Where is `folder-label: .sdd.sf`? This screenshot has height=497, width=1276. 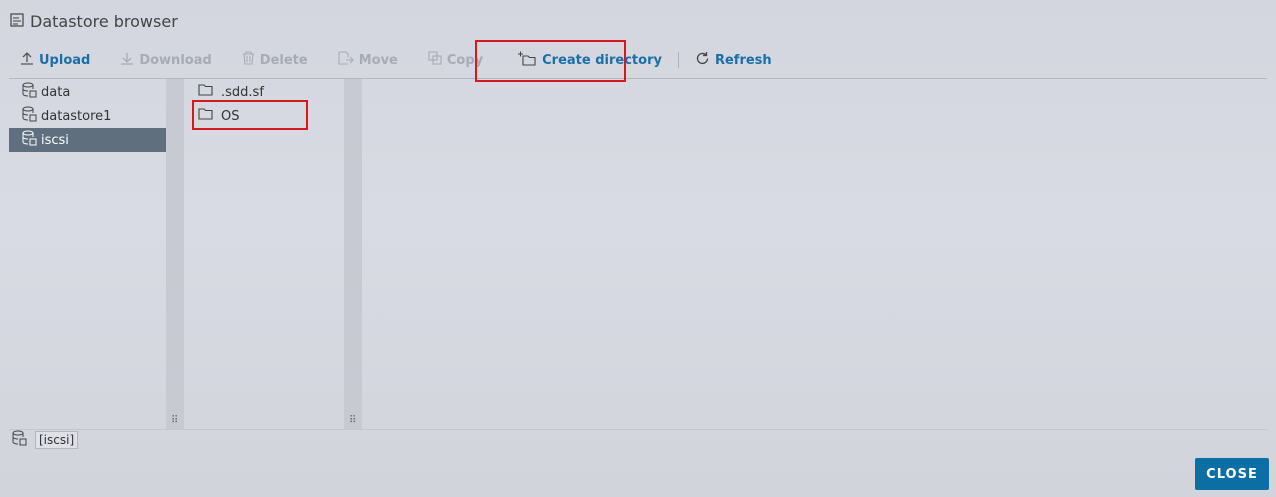
folder-label: .sdd.sf is located at coordinates (242, 92).